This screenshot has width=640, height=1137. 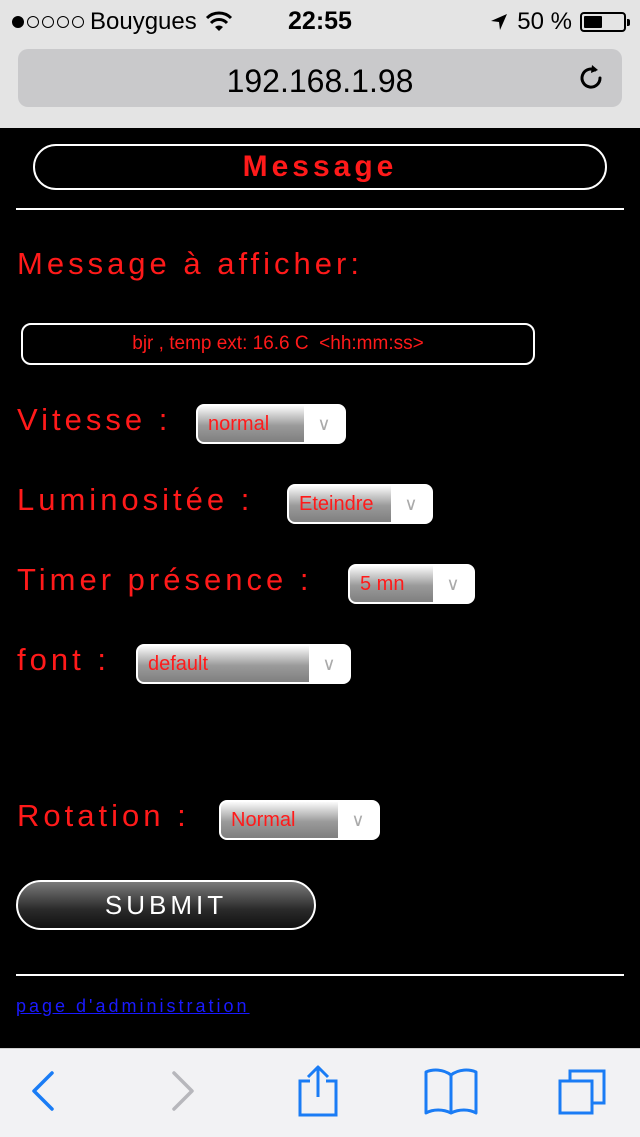 What do you see at coordinates (63, 659) in the screenshot?
I see `font-label: font :` at bounding box center [63, 659].